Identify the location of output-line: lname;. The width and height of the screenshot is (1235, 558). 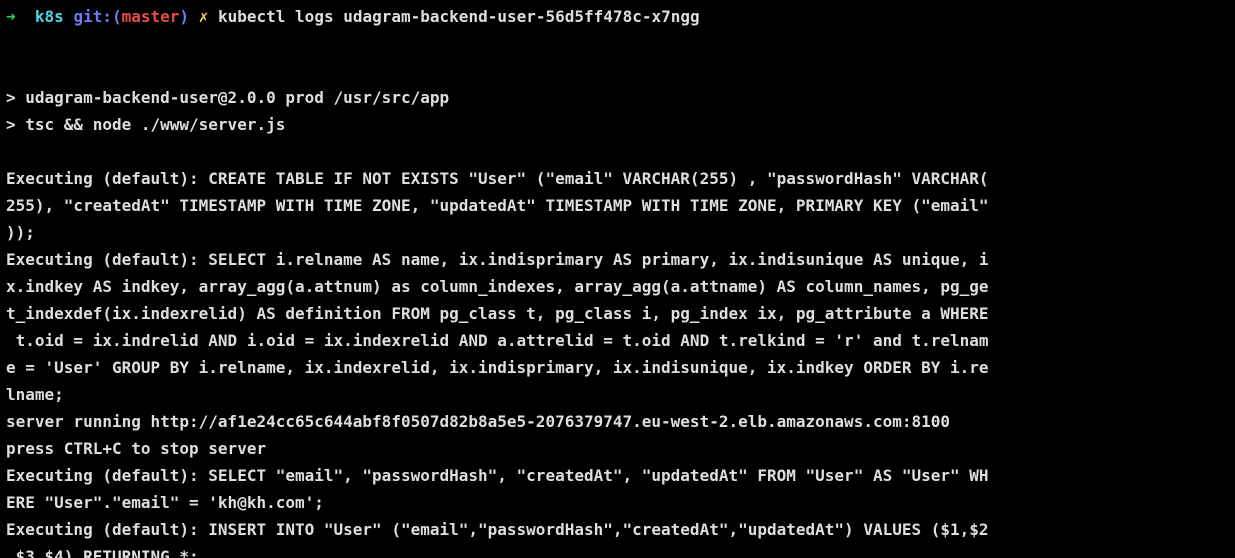
(35, 394).